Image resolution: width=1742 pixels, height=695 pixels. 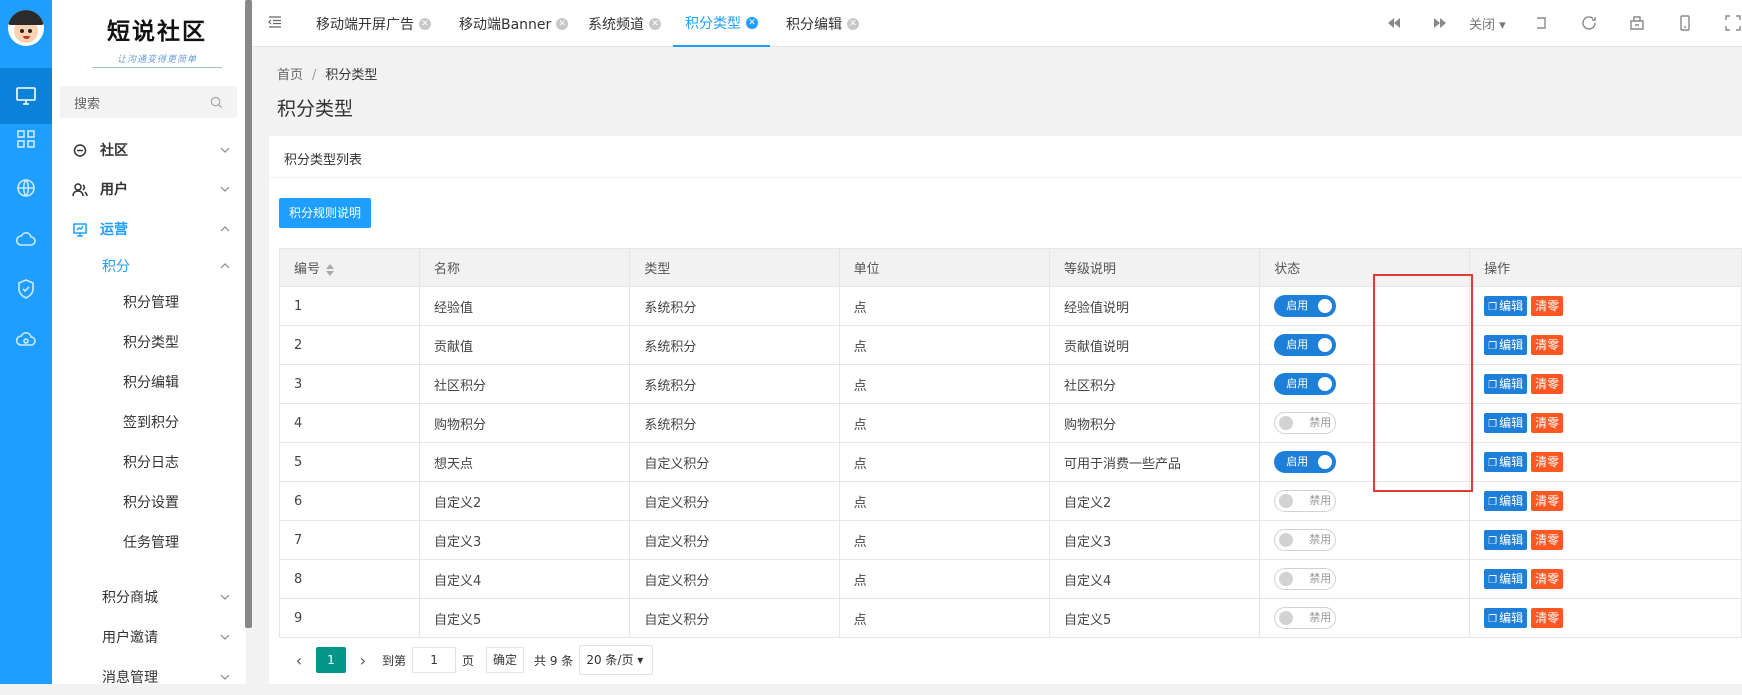 What do you see at coordinates (1394, 23) in the screenshot?
I see `scroll-left-icon` at bounding box center [1394, 23].